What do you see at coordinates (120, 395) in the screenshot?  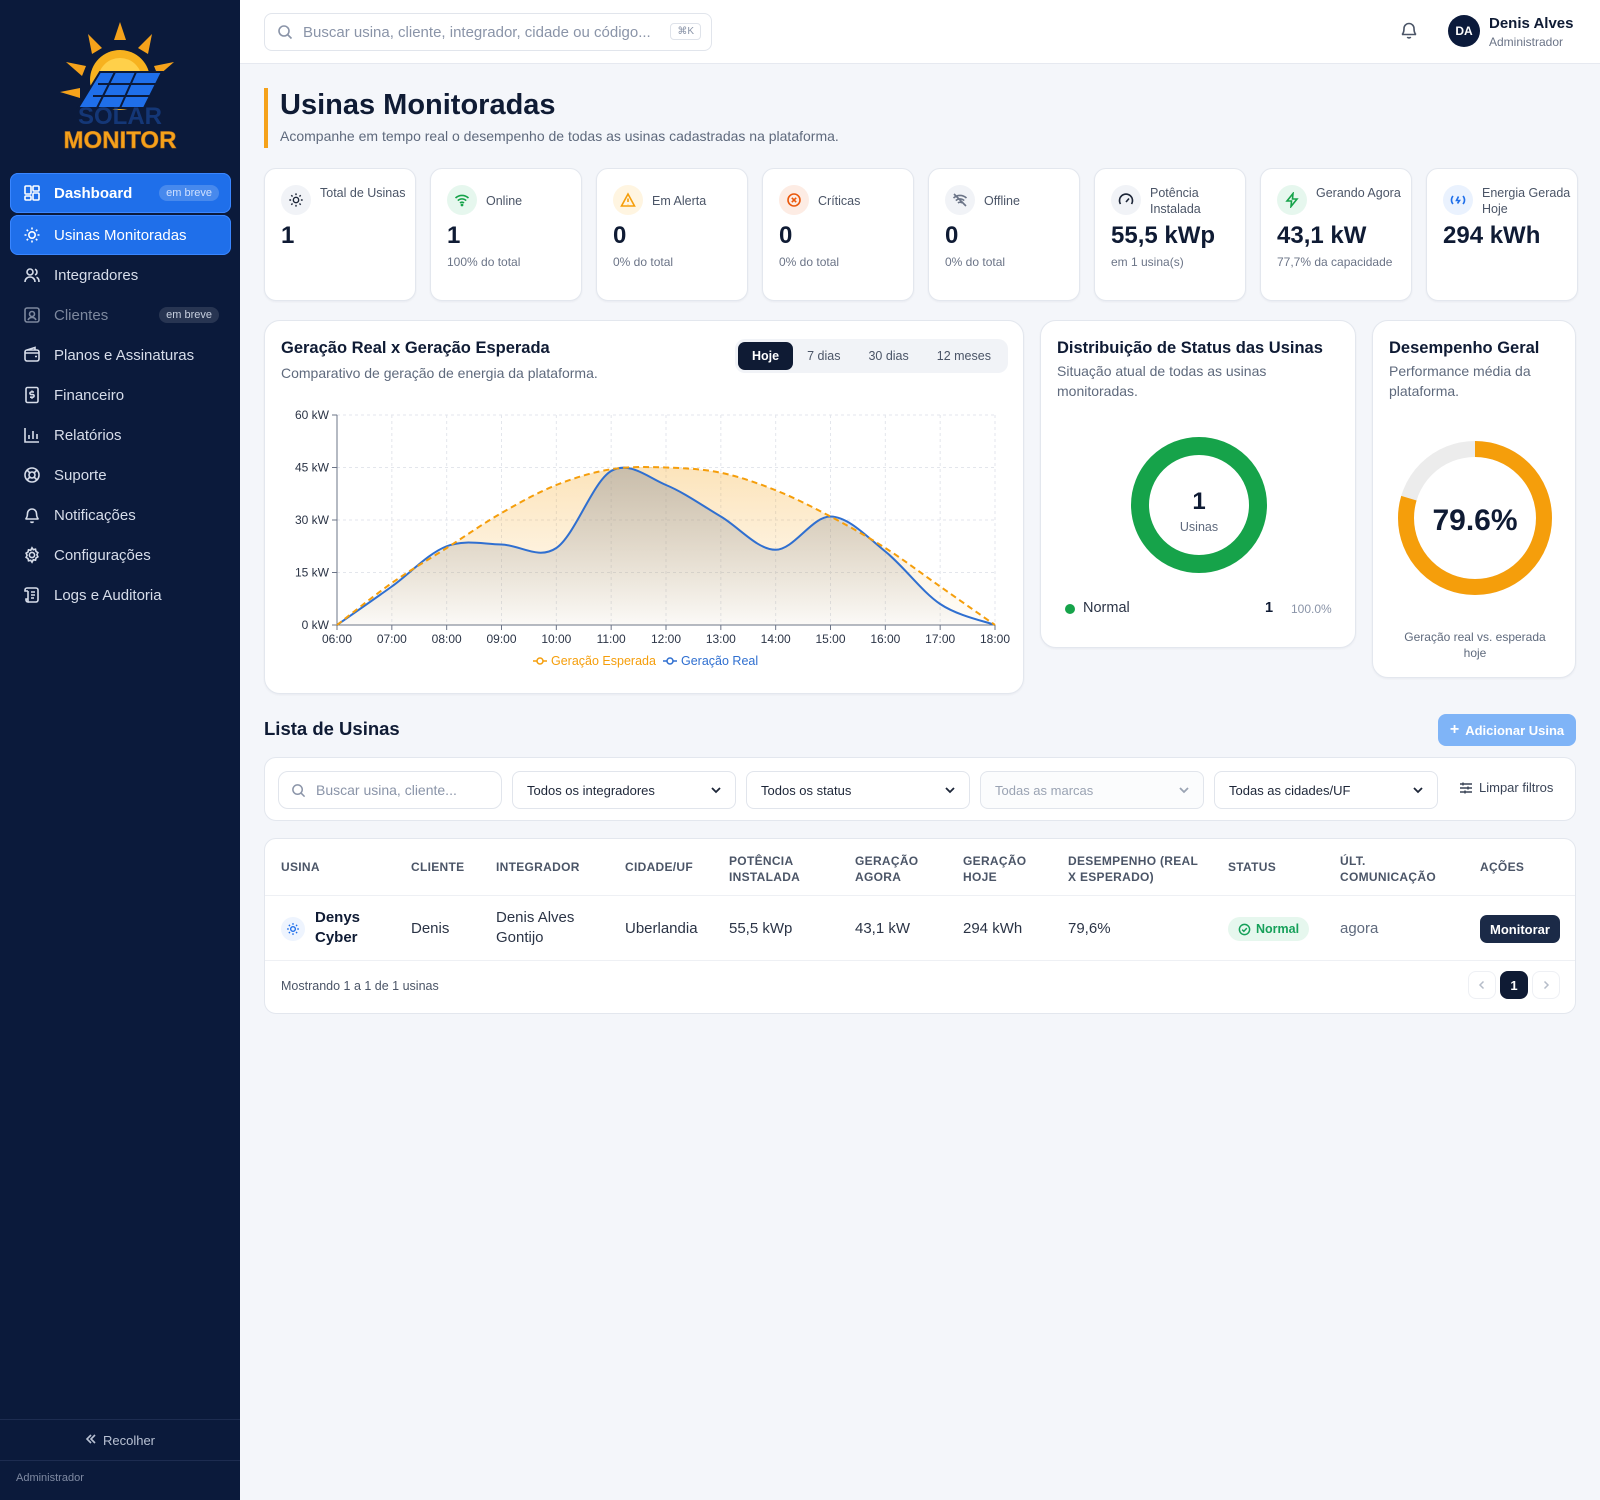 I see `sidebar-item-financeiro: Financeiro` at bounding box center [120, 395].